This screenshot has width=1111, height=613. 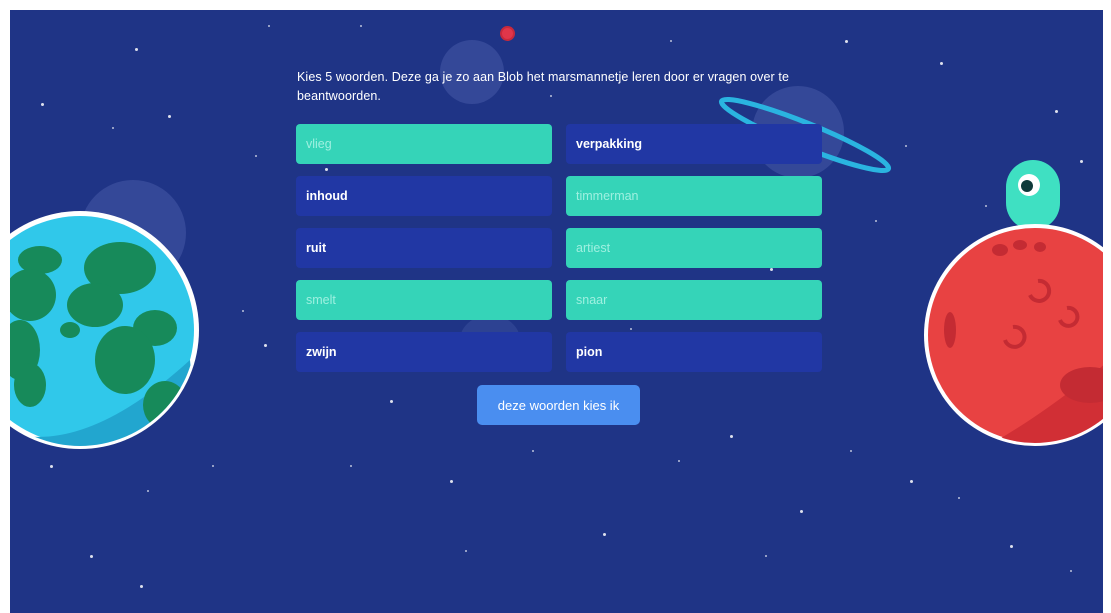 I want to click on word-option-timmerman: timmerman, so click(x=694, y=196).